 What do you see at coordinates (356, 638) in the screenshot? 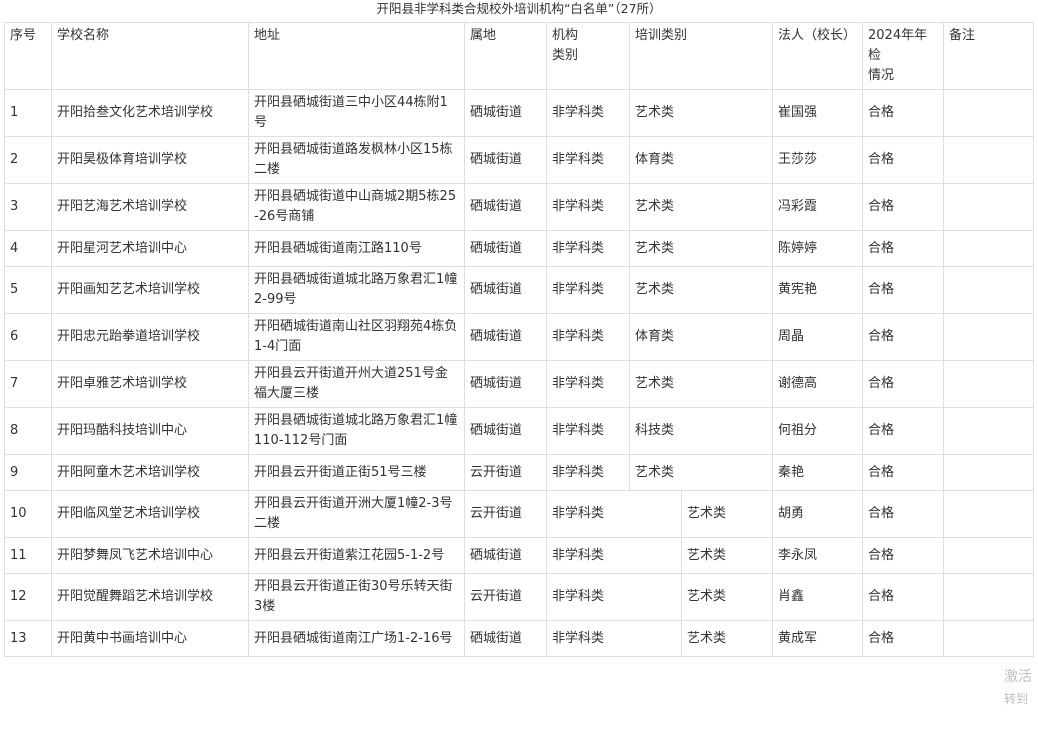
I see `cell-address: 开阳县硒城街道南江广场1-2-16号` at bounding box center [356, 638].